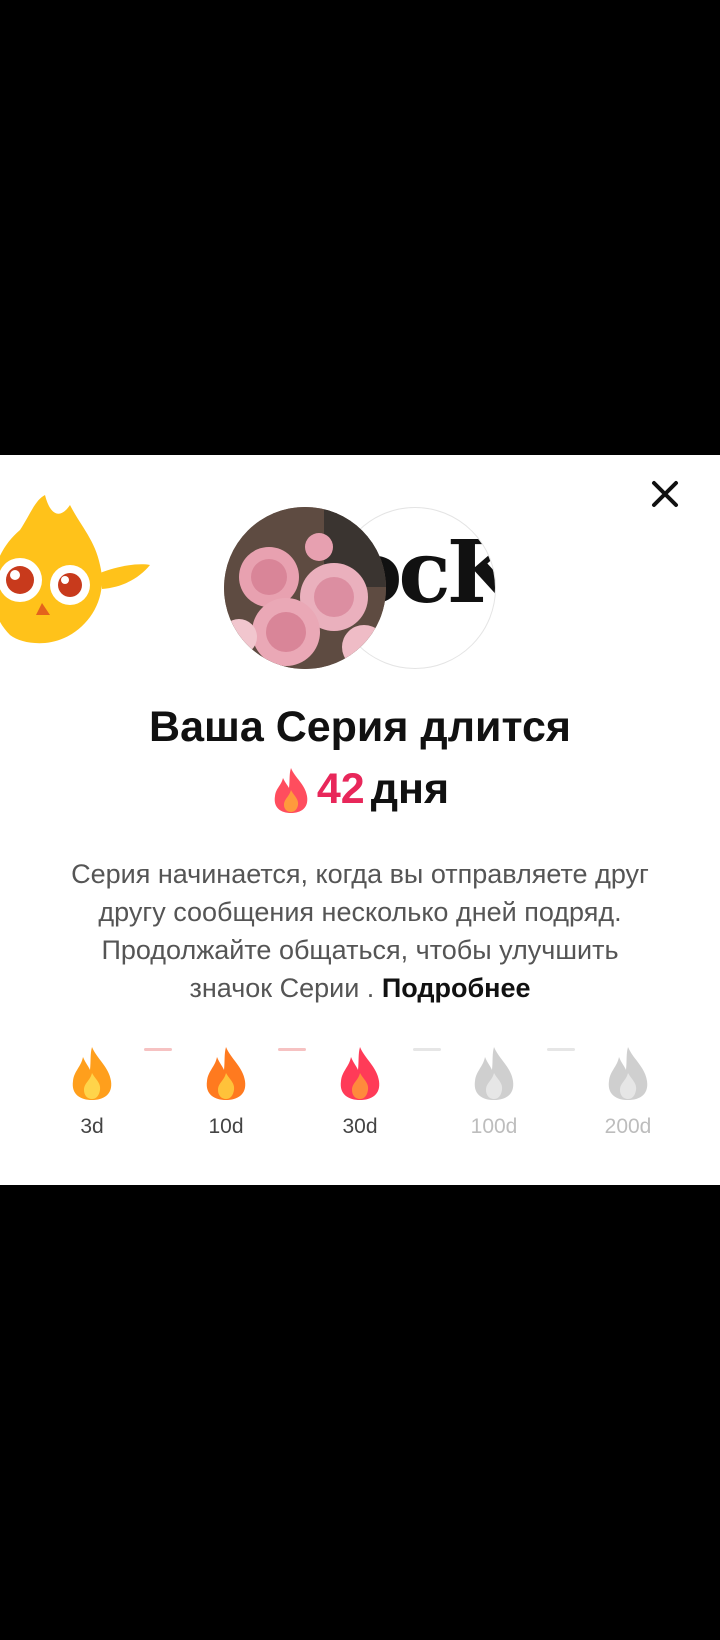 This screenshot has width=720, height=1640. Describe the element at coordinates (360, 727) in the screenshot. I see `dialog-title: Ваша Серия длится` at that location.